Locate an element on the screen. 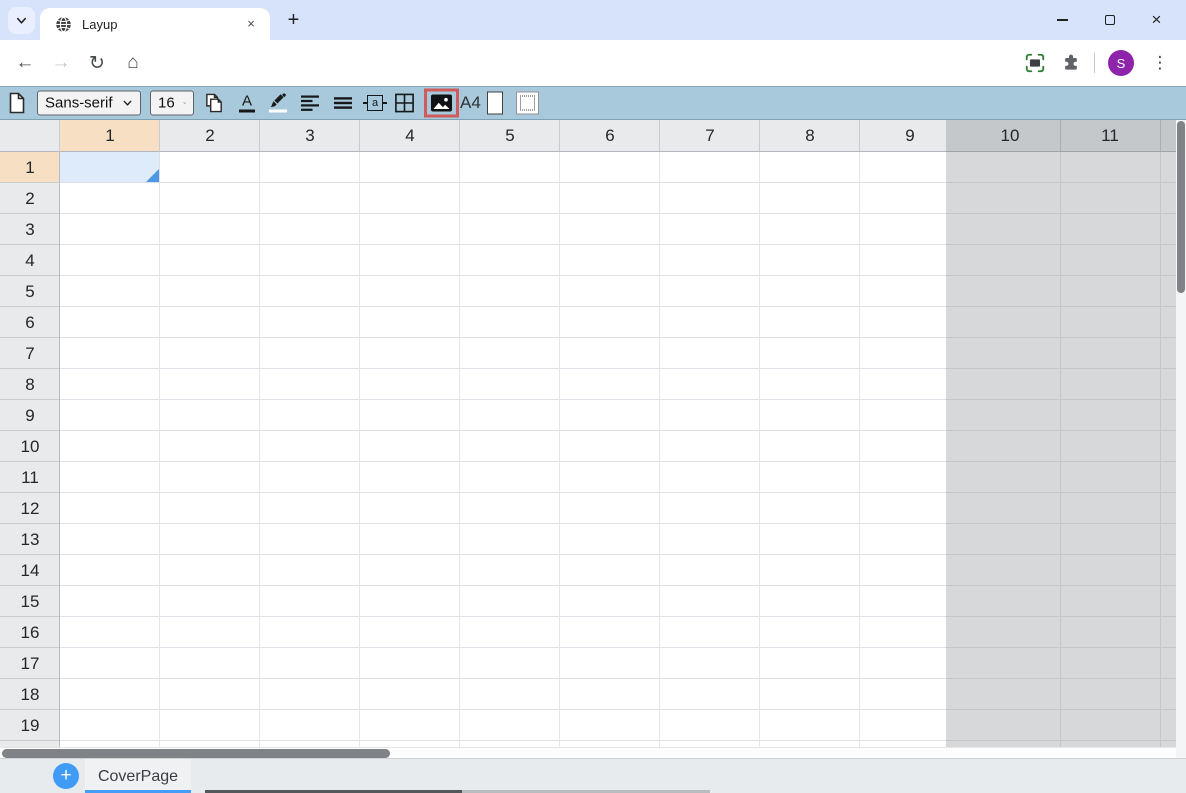 This screenshot has width=1186, height=793. horizontal-scrollbar is located at coordinates (588, 752).